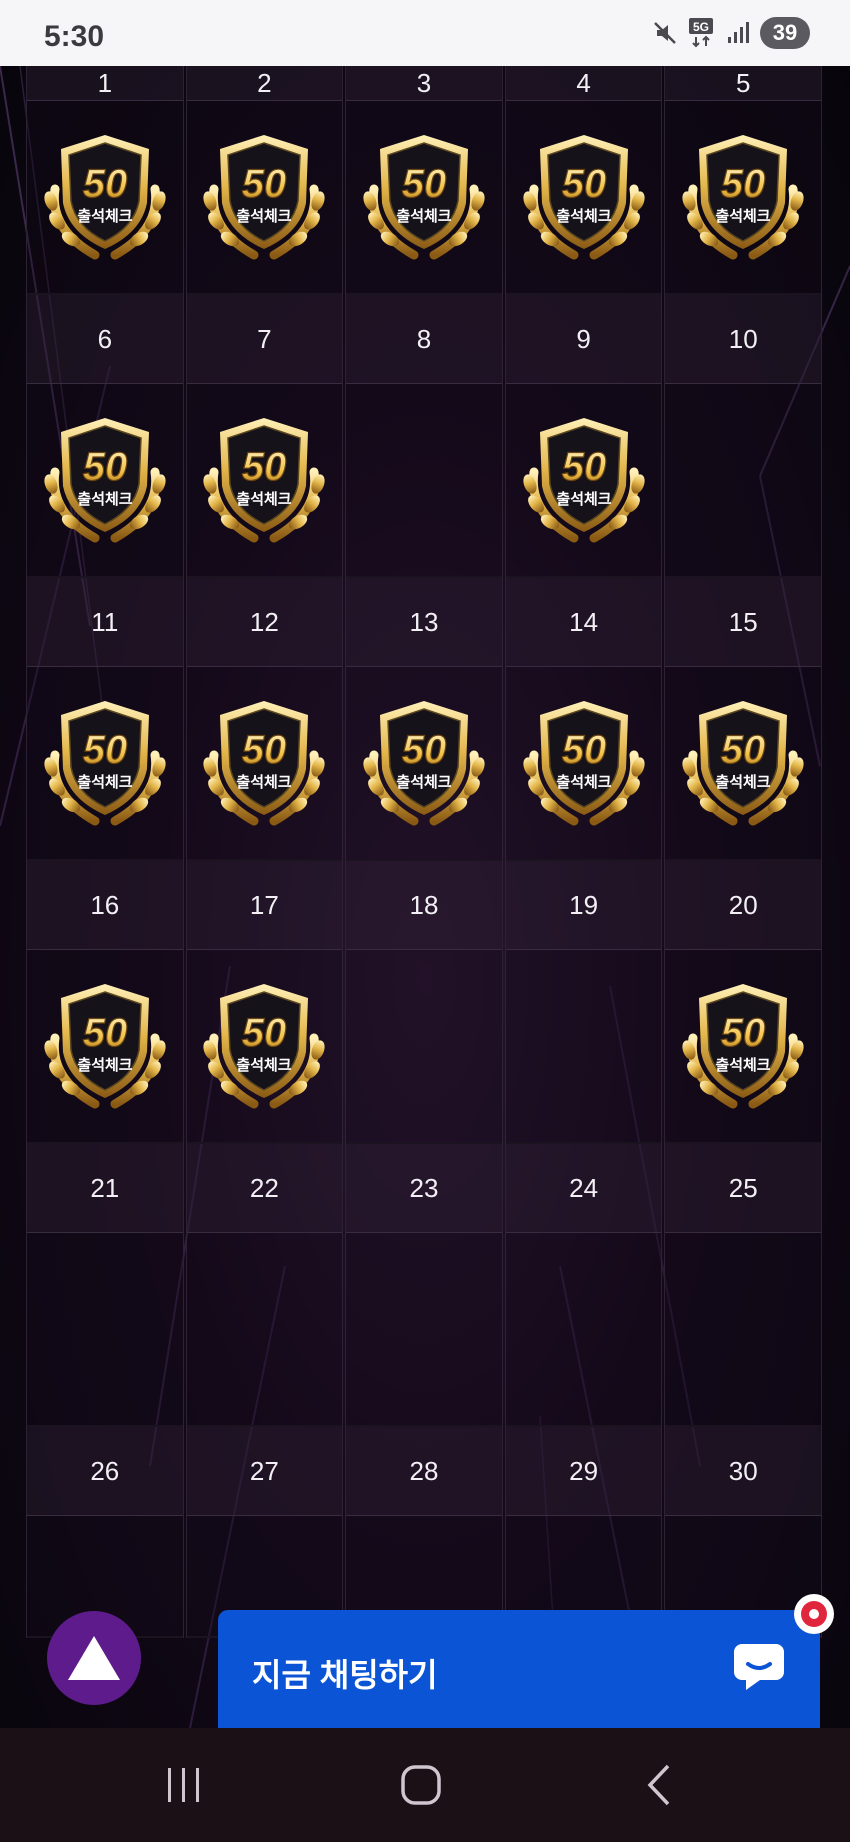  I want to click on calendar-day-14: 14 50 출석체크, so click(583, 719).